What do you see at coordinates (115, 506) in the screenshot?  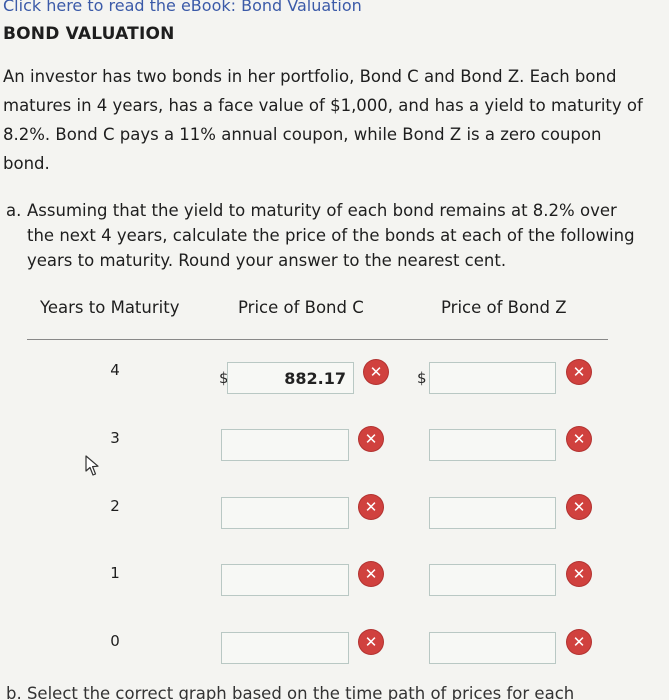 I see `years-cell: 2` at bounding box center [115, 506].